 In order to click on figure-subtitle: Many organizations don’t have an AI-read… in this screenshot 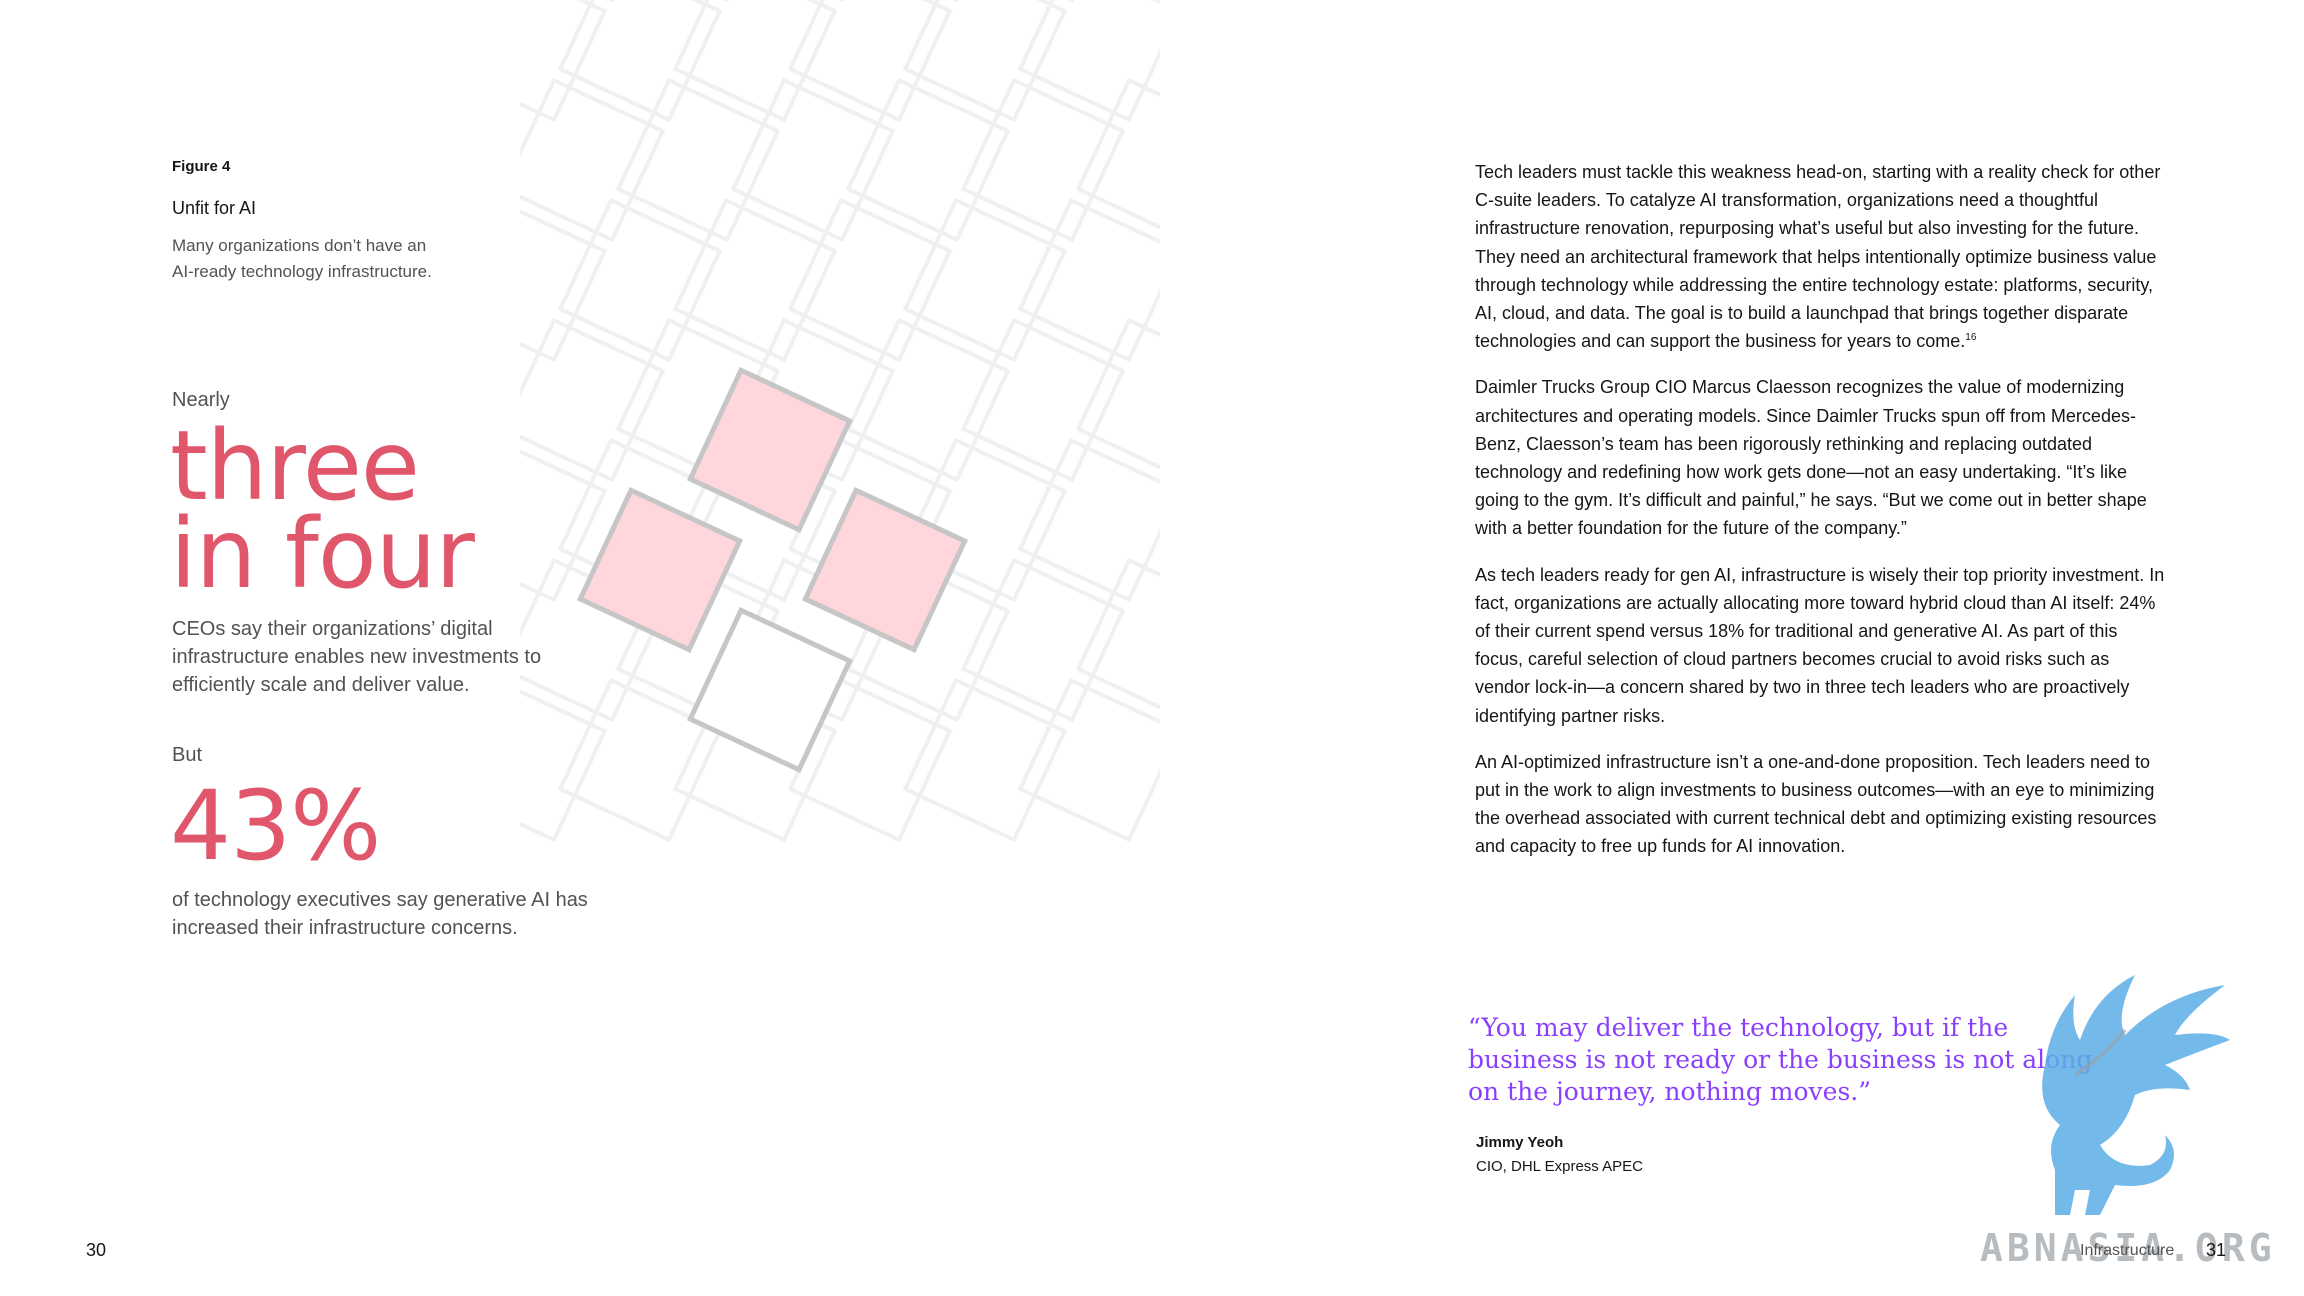, I will do `click(302, 258)`.